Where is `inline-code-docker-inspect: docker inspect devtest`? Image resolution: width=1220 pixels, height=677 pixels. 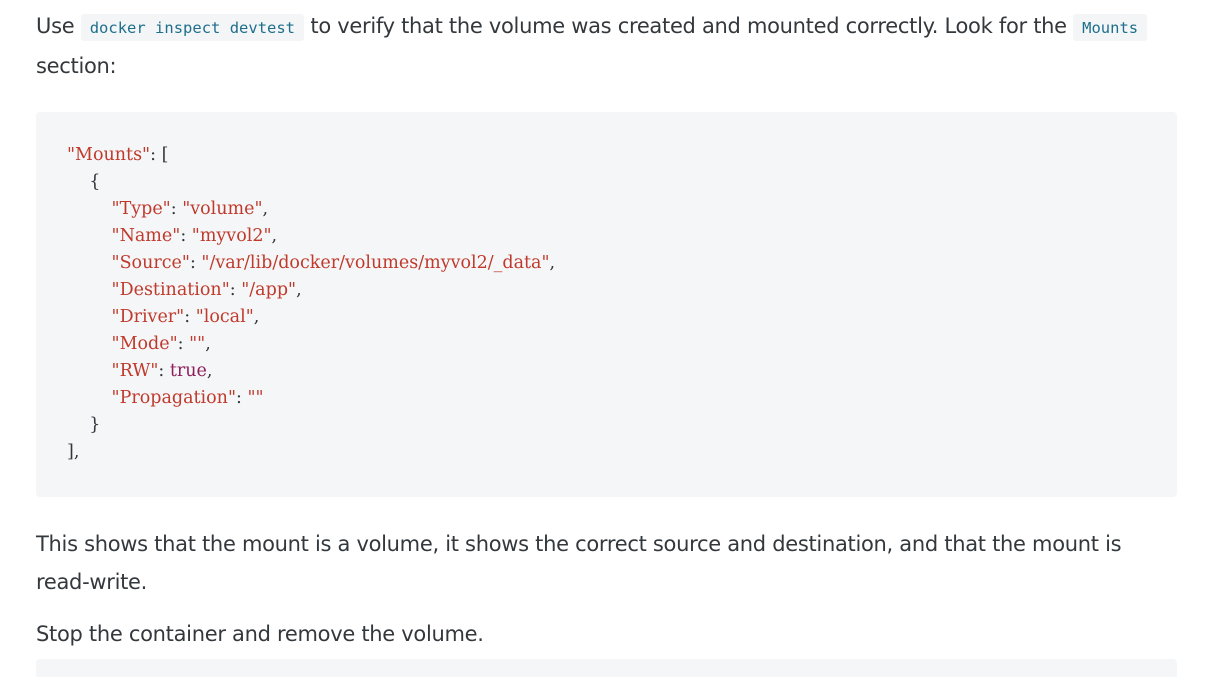 inline-code-docker-inspect: docker inspect devtest is located at coordinates (192, 27).